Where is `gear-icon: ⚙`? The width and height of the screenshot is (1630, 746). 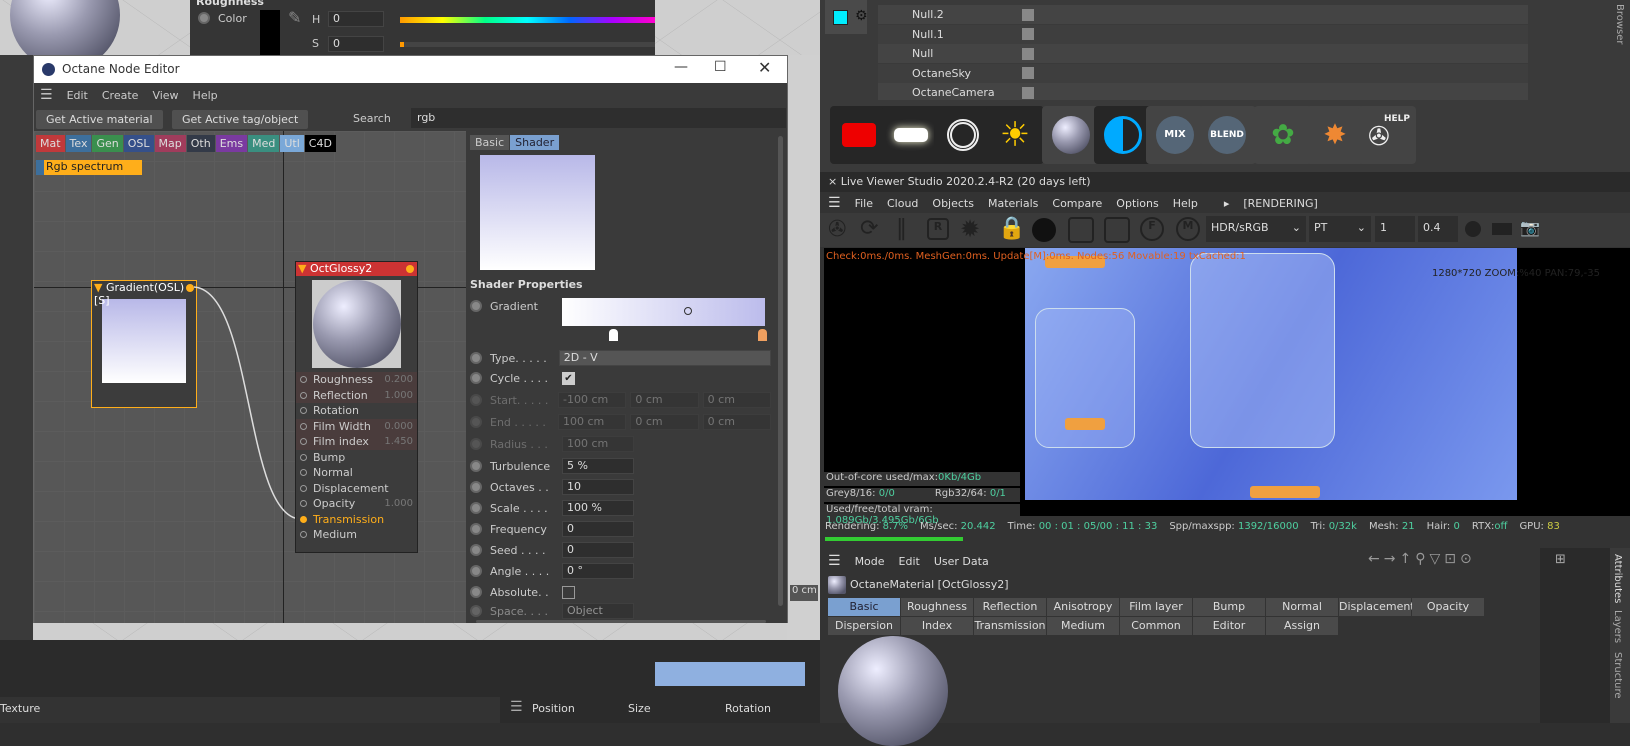
gear-icon: ⚙ is located at coordinates (861, 16).